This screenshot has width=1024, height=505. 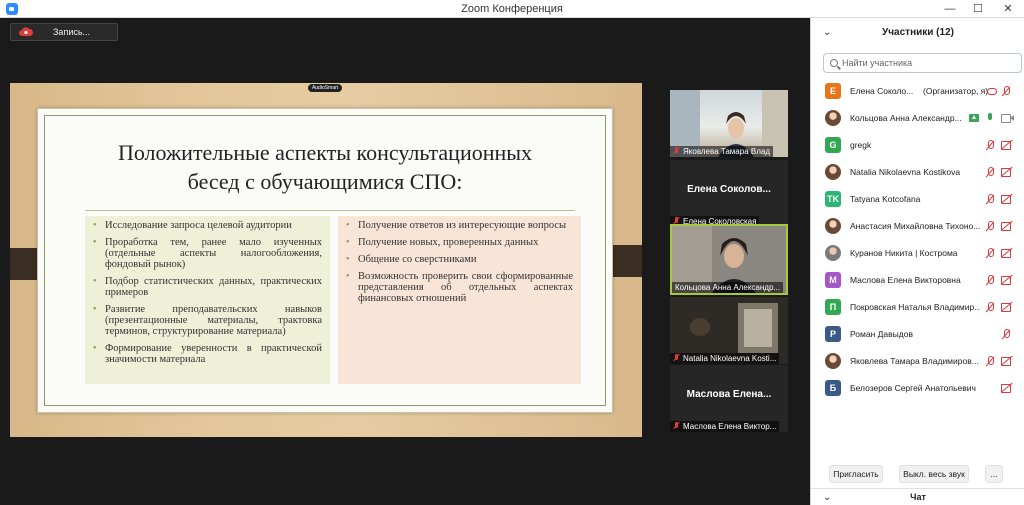 I want to click on video-tile: Яковлева Тамара Влад, so click(x=729, y=123).